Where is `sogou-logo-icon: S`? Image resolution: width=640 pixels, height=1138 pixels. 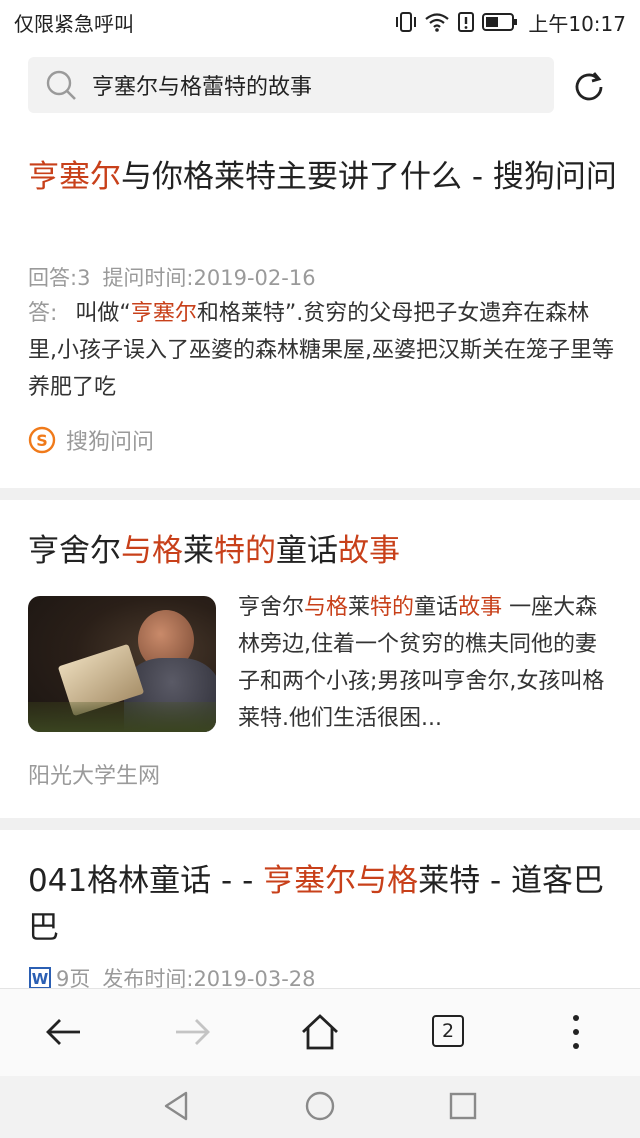 sogou-logo-icon: S is located at coordinates (42, 440).